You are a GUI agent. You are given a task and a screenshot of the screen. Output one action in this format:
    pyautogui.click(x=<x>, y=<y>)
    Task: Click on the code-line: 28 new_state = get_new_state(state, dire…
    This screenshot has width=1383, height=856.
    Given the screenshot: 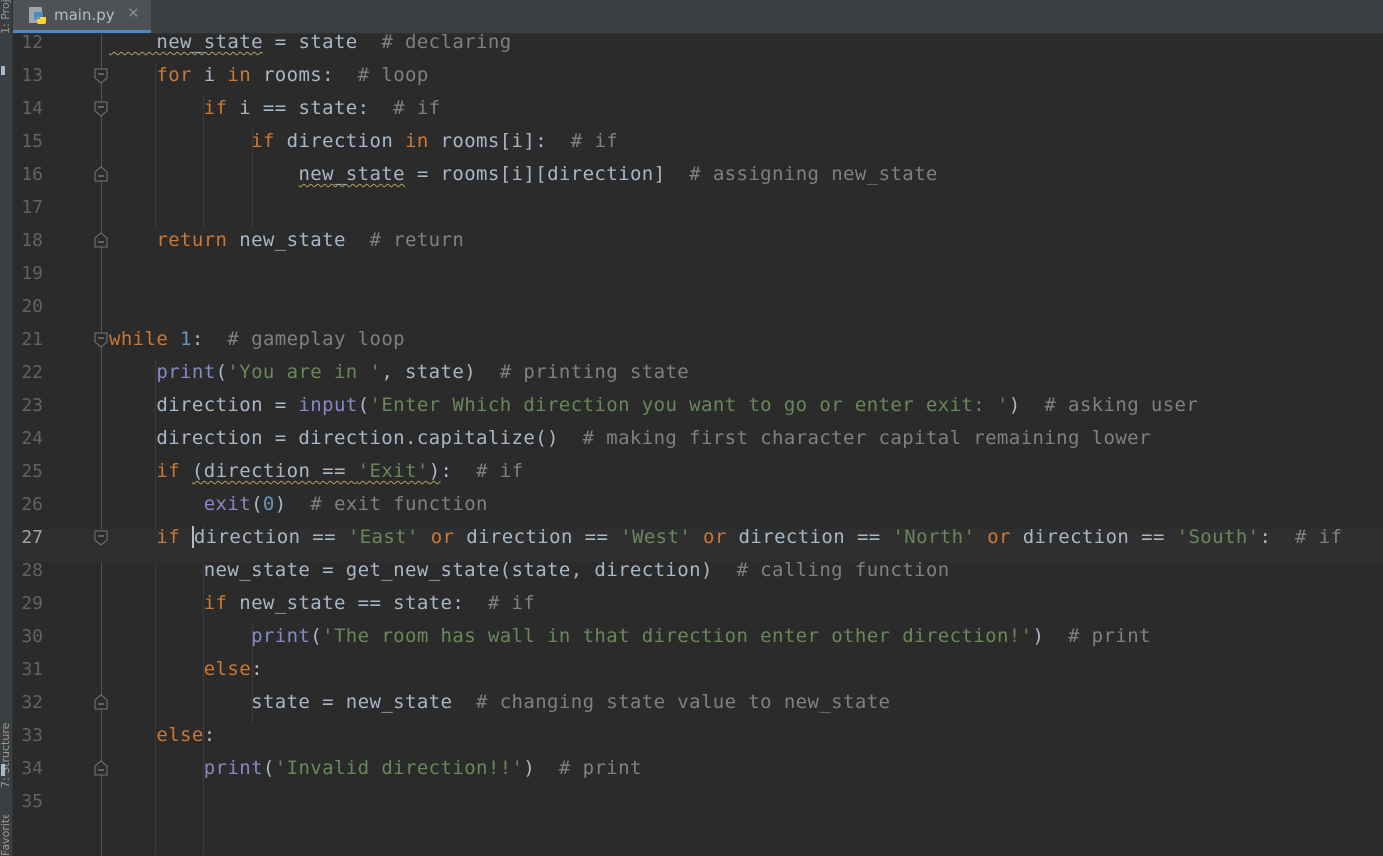 What is the action you would take?
    pyautogui.click(x=698, y=577)
    